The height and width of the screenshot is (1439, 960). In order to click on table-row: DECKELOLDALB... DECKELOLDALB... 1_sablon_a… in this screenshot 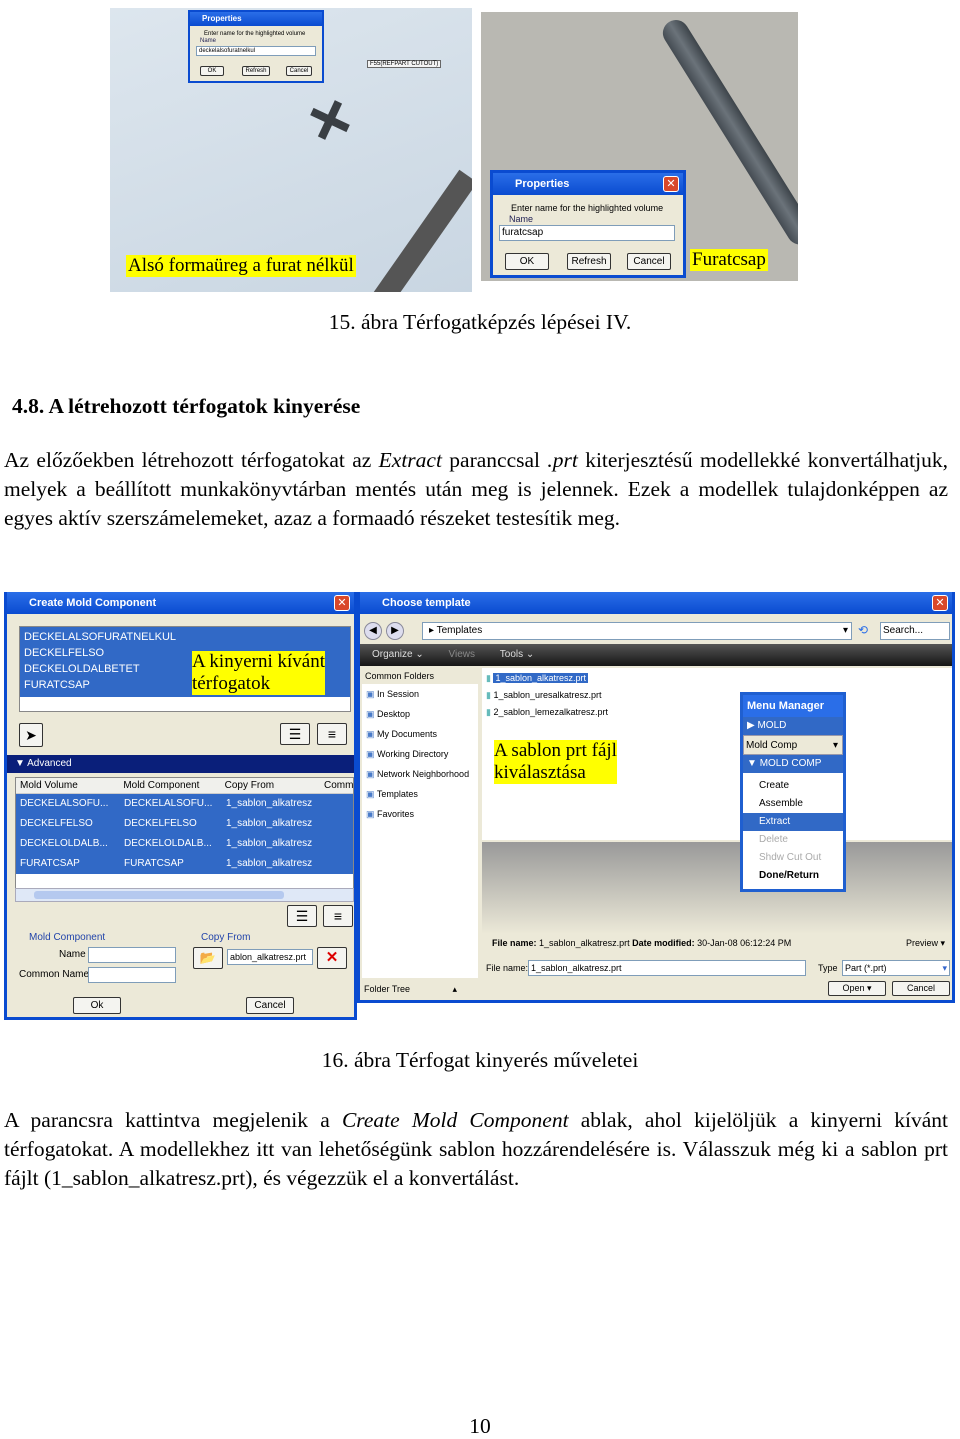, I will do `click(184, 844)`.